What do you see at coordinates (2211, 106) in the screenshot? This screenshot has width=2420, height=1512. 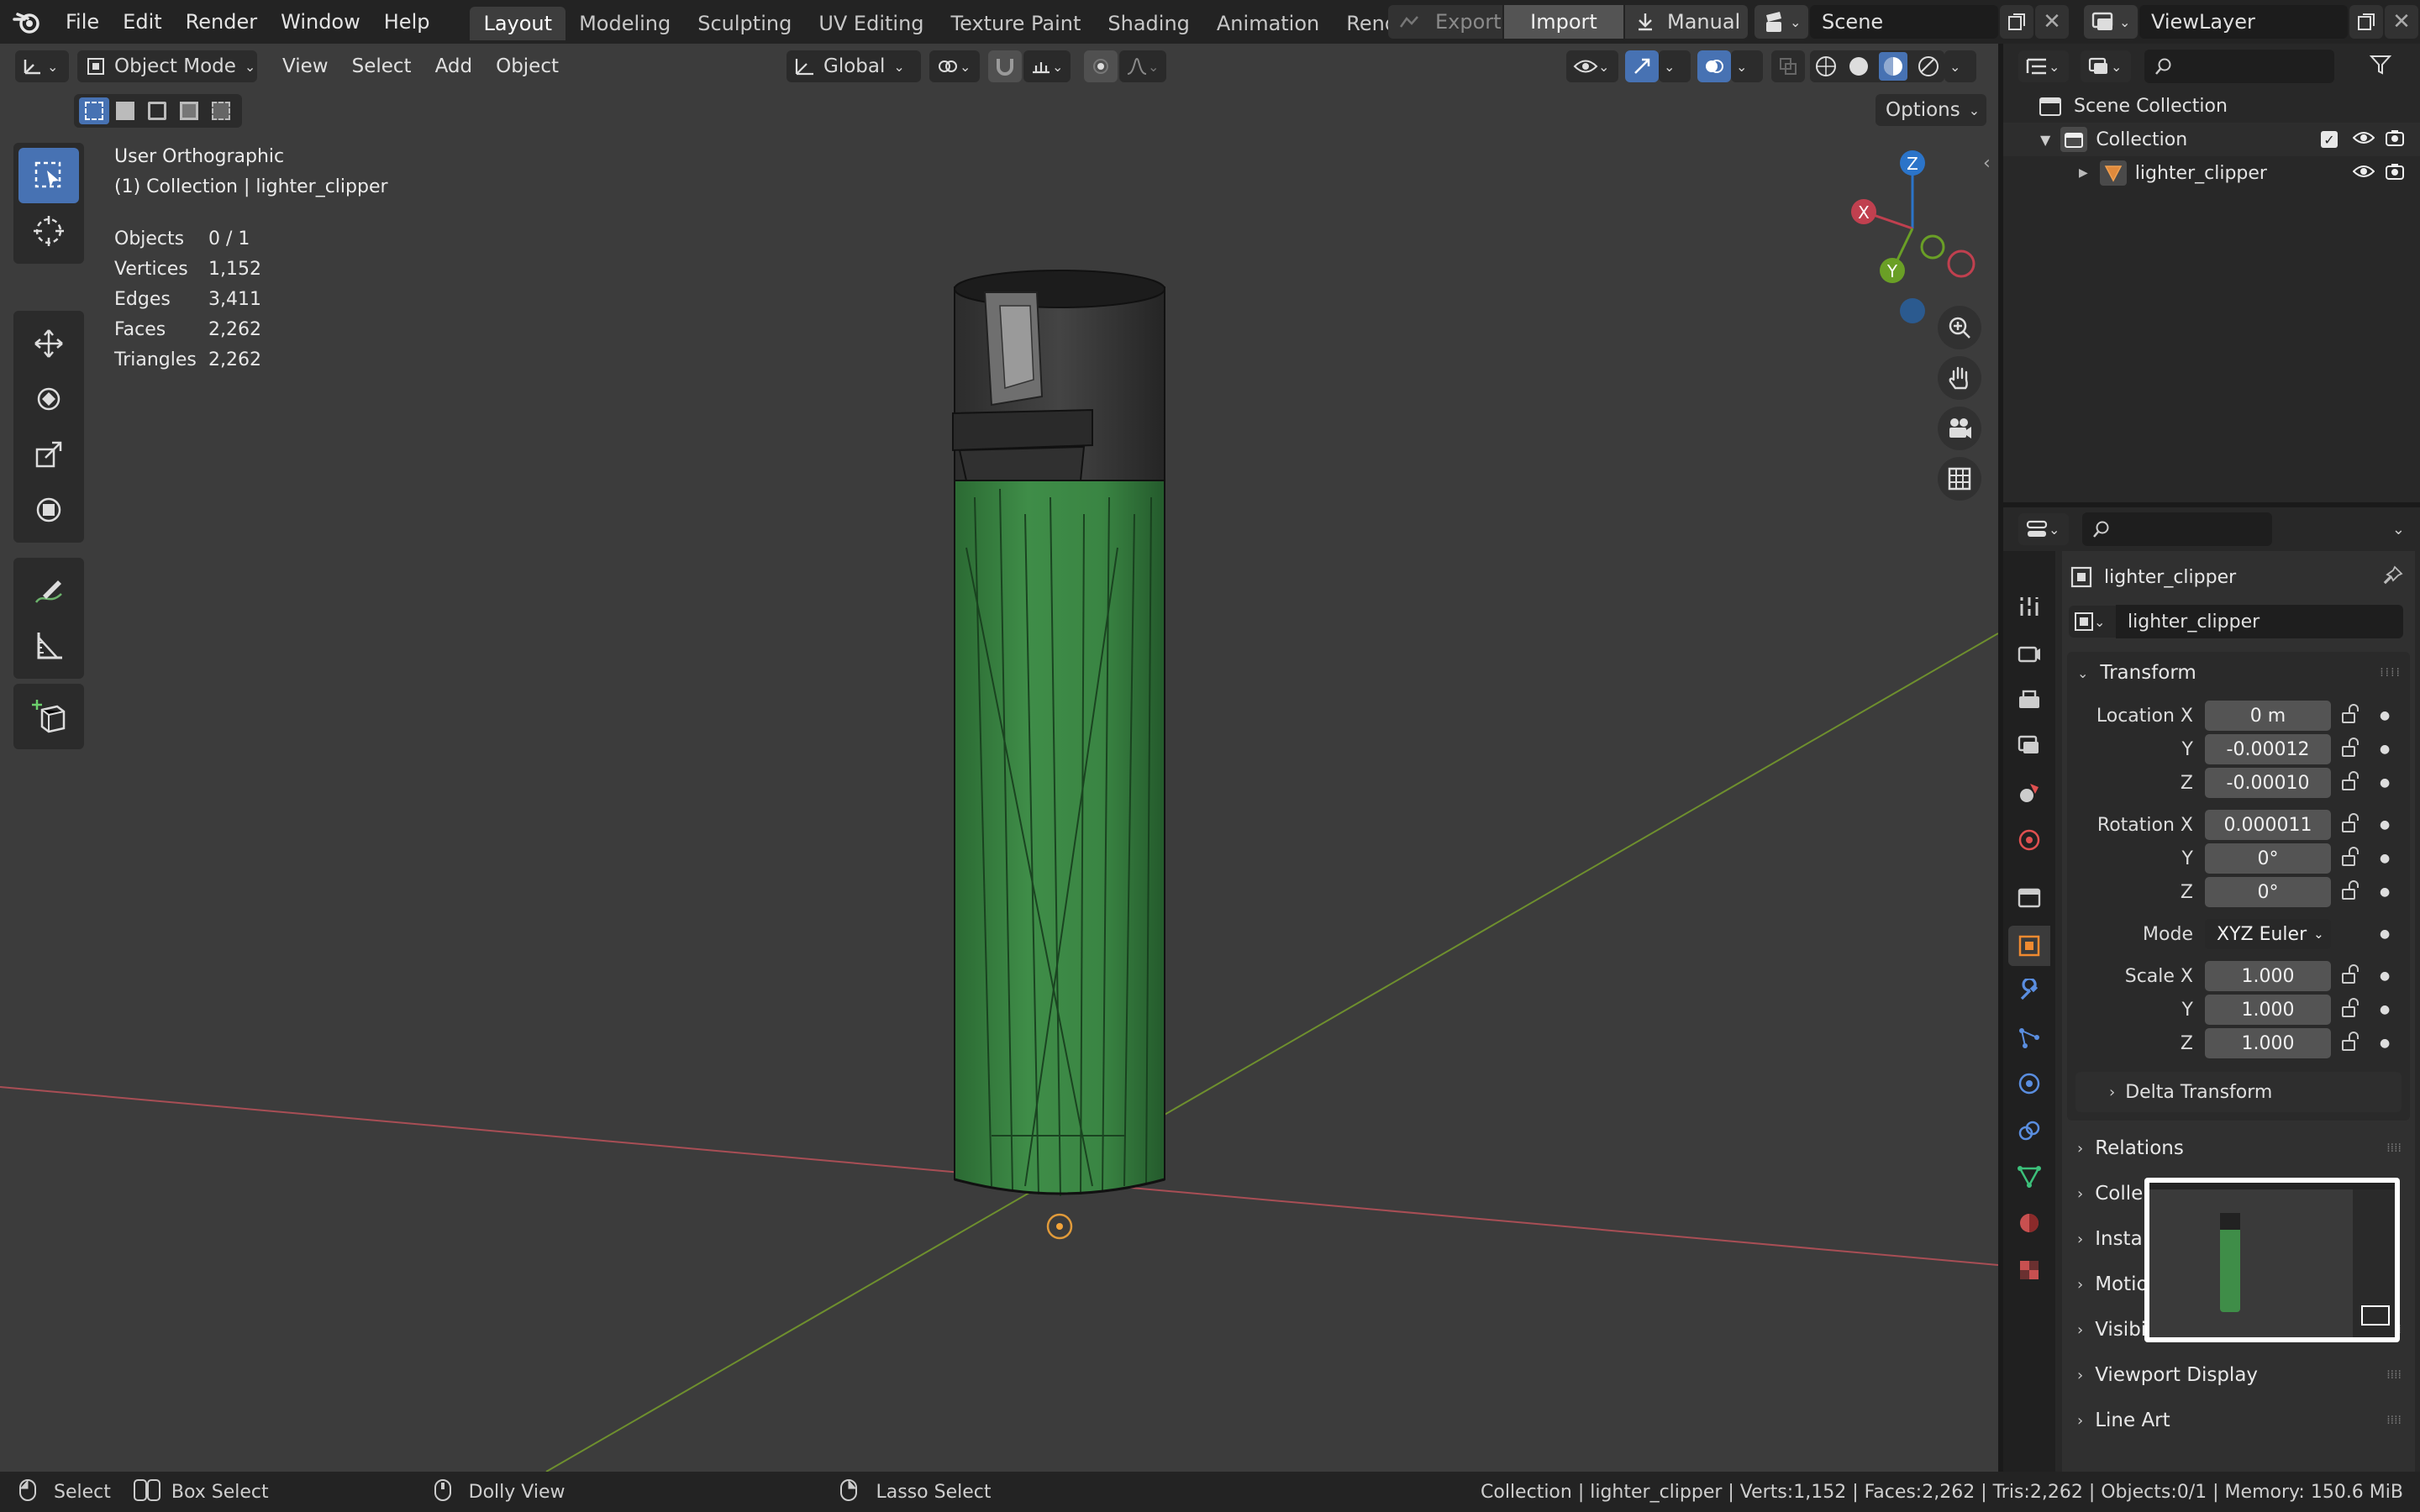 I see `tree-item-scene-collection: Scene Collection` at bounding box center [2211, 106].